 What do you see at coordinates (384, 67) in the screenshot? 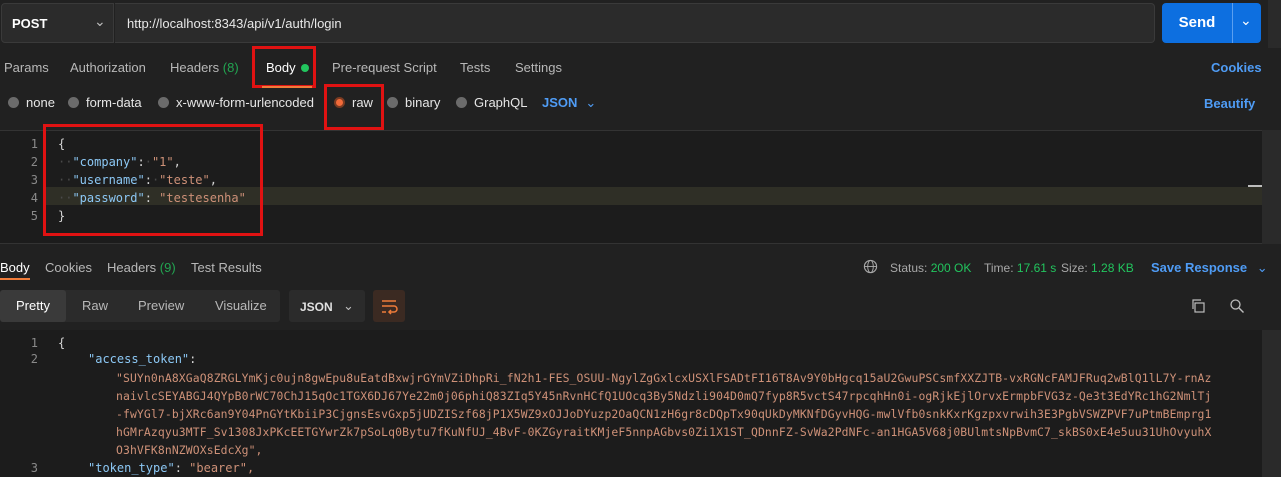
I see `tab-pre-request-script: Pre-request Script` at bounding box center [384, 67].